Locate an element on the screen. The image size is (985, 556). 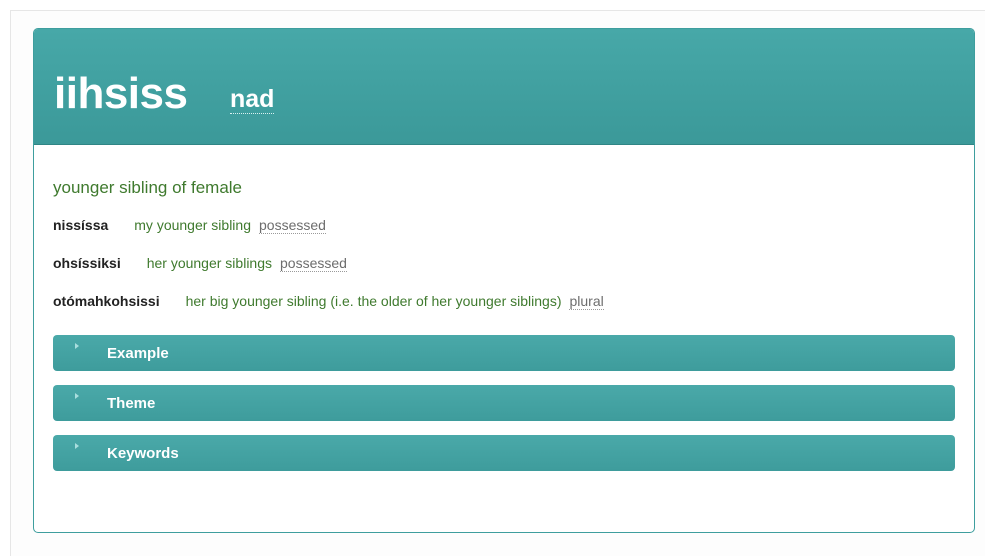
form-gloss: my younger sibling is located at coordinates (192, 225).